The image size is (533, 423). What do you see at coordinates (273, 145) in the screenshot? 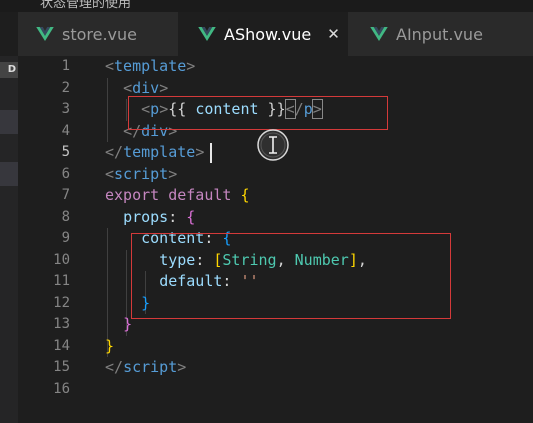
I see `text-cursor-icon` at bounding box center [273, 145].